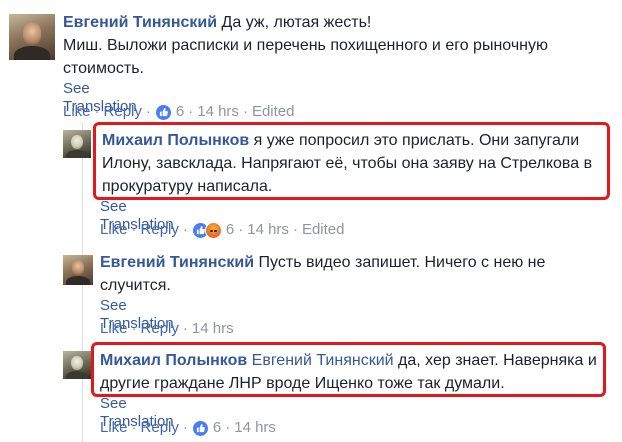 The height and width of the screenshot is (442, 622). I want to click on comment-text: случится., so click(135, 285).